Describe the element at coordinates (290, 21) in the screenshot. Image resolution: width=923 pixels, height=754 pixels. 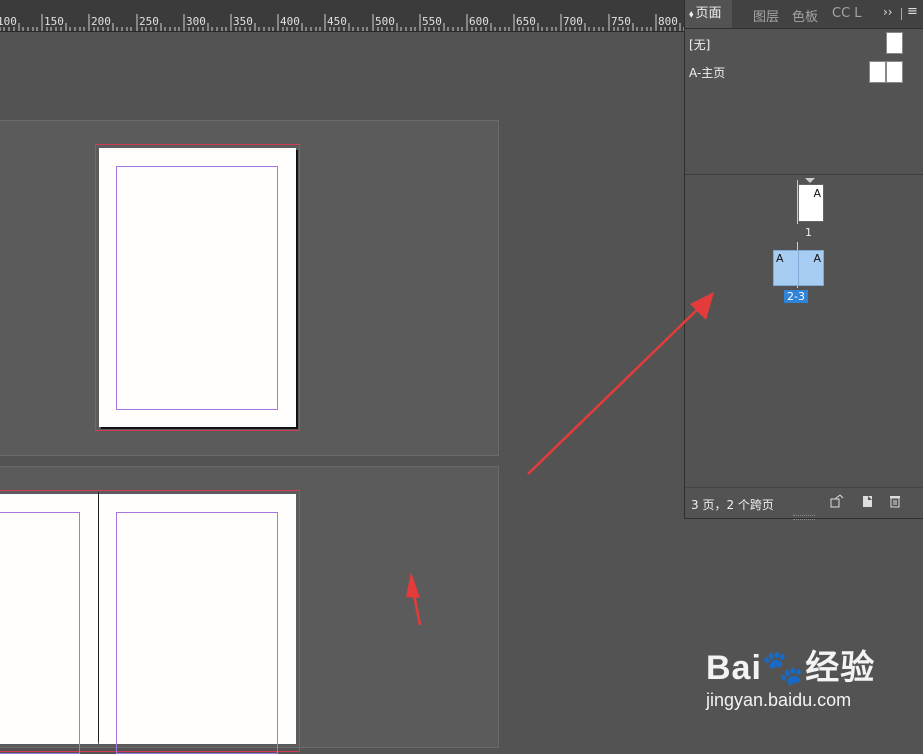
I see `ruler-label: 400` at that location.